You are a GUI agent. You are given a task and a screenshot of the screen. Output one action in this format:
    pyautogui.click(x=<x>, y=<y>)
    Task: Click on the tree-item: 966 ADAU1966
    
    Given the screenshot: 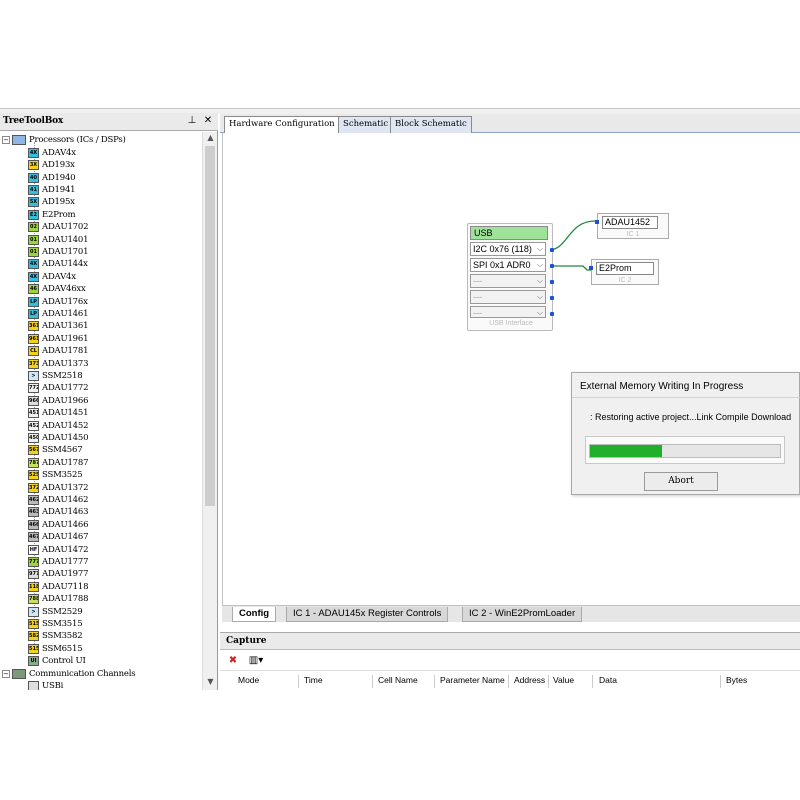 What is the action you would take?
    pyautogui.click(x=58, y=401)
    